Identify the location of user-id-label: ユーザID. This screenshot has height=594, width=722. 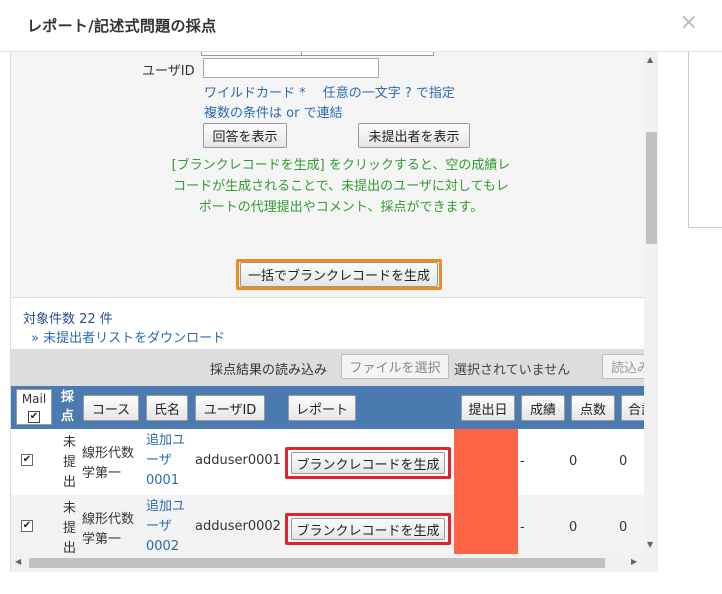
(168, 71).